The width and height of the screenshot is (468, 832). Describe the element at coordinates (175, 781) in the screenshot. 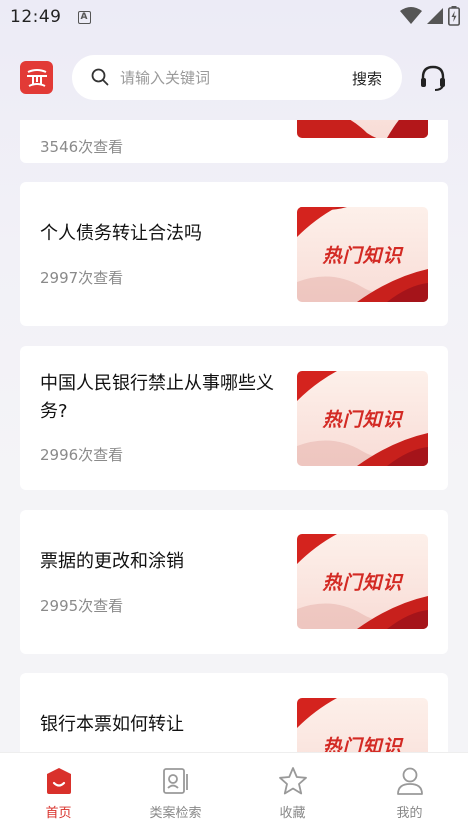

I see `case-search-icon` at that location.